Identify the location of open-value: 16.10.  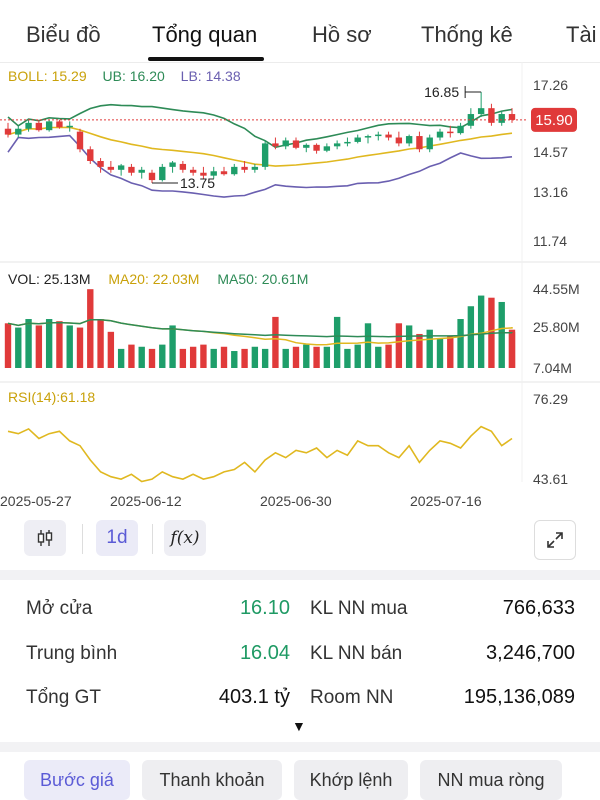
(264, 608).